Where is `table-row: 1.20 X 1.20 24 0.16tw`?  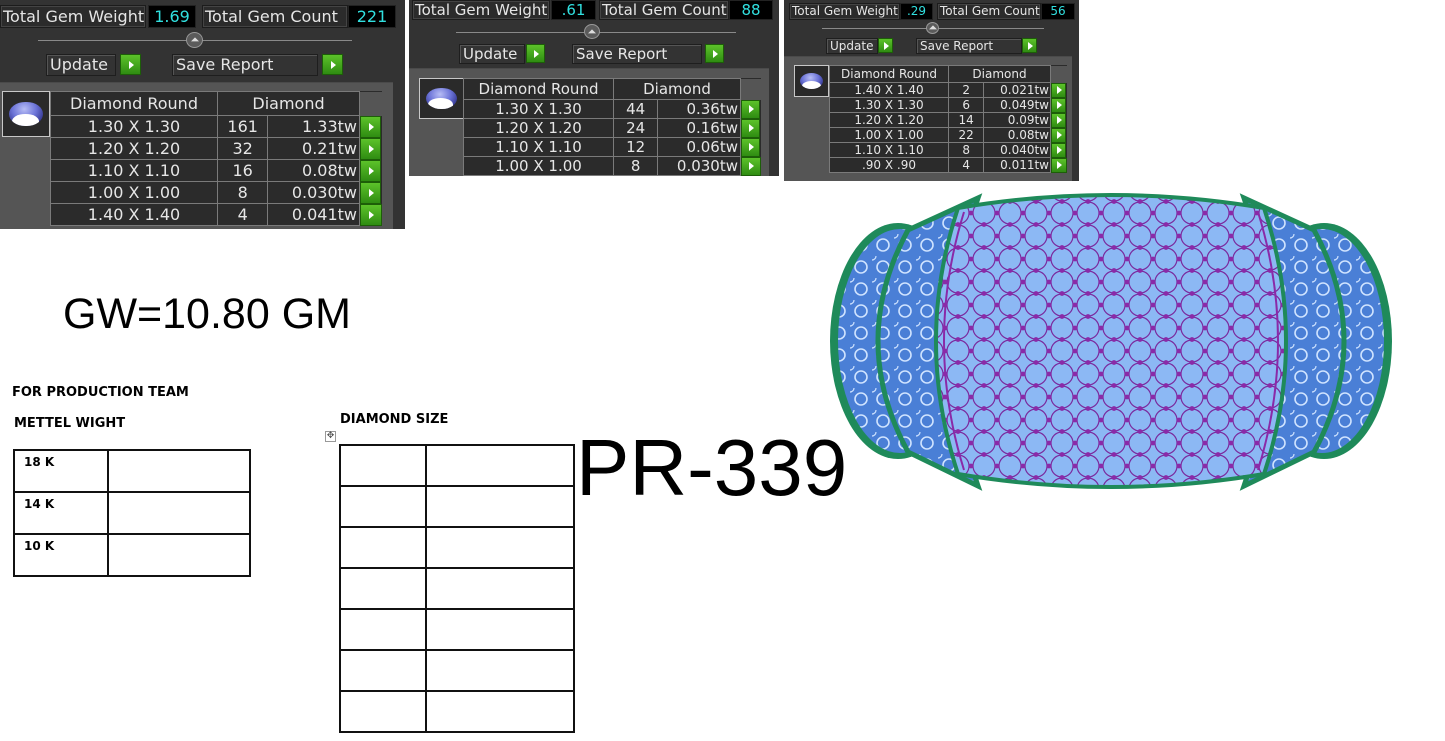 table-row: 1.20 X 1.20 24 0.16tw is located at coordinates (612, 128).